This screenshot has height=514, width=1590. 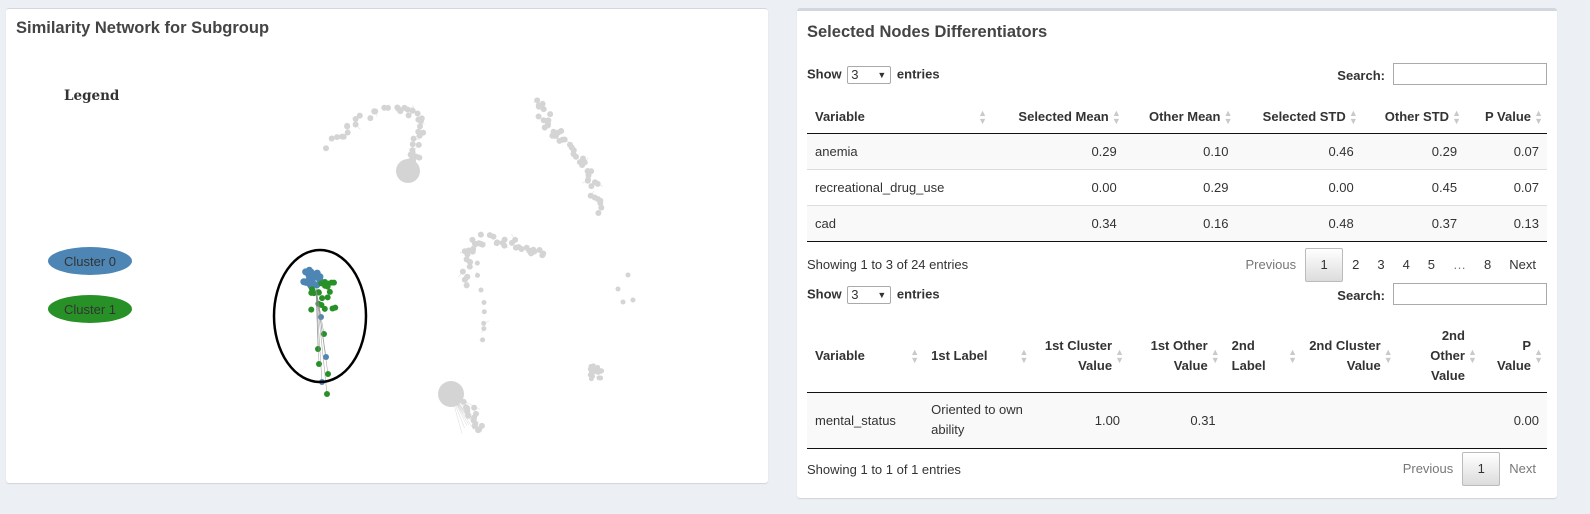 I want to click on table1-page-2: 2, so click(x=1355, y=265).